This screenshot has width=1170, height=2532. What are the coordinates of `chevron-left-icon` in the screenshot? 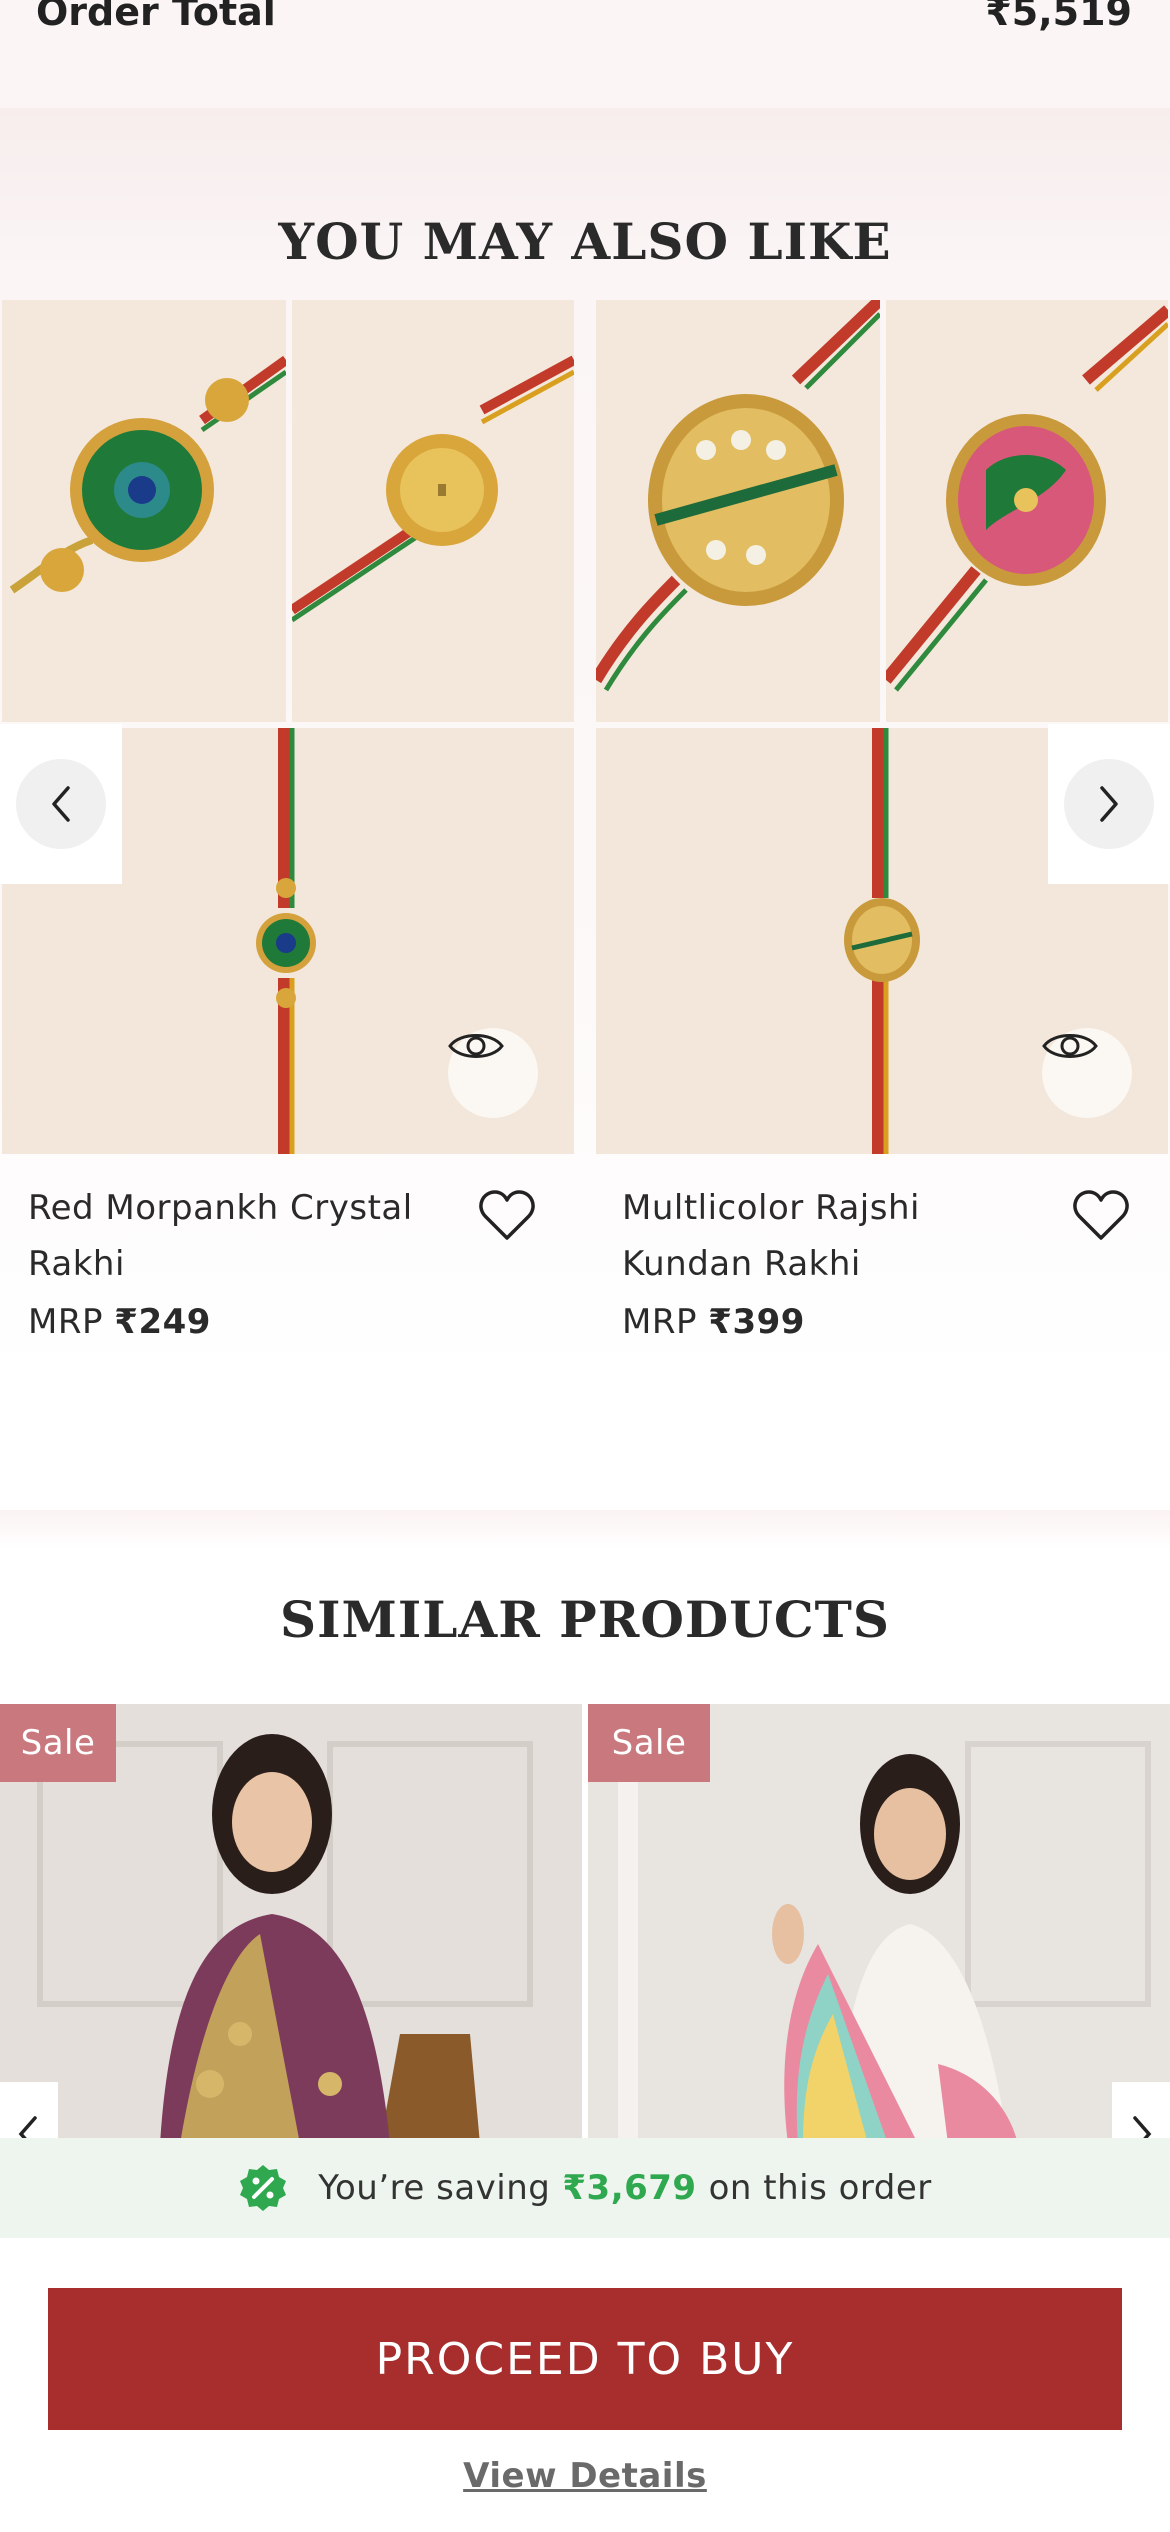 It's located at (61, 804).